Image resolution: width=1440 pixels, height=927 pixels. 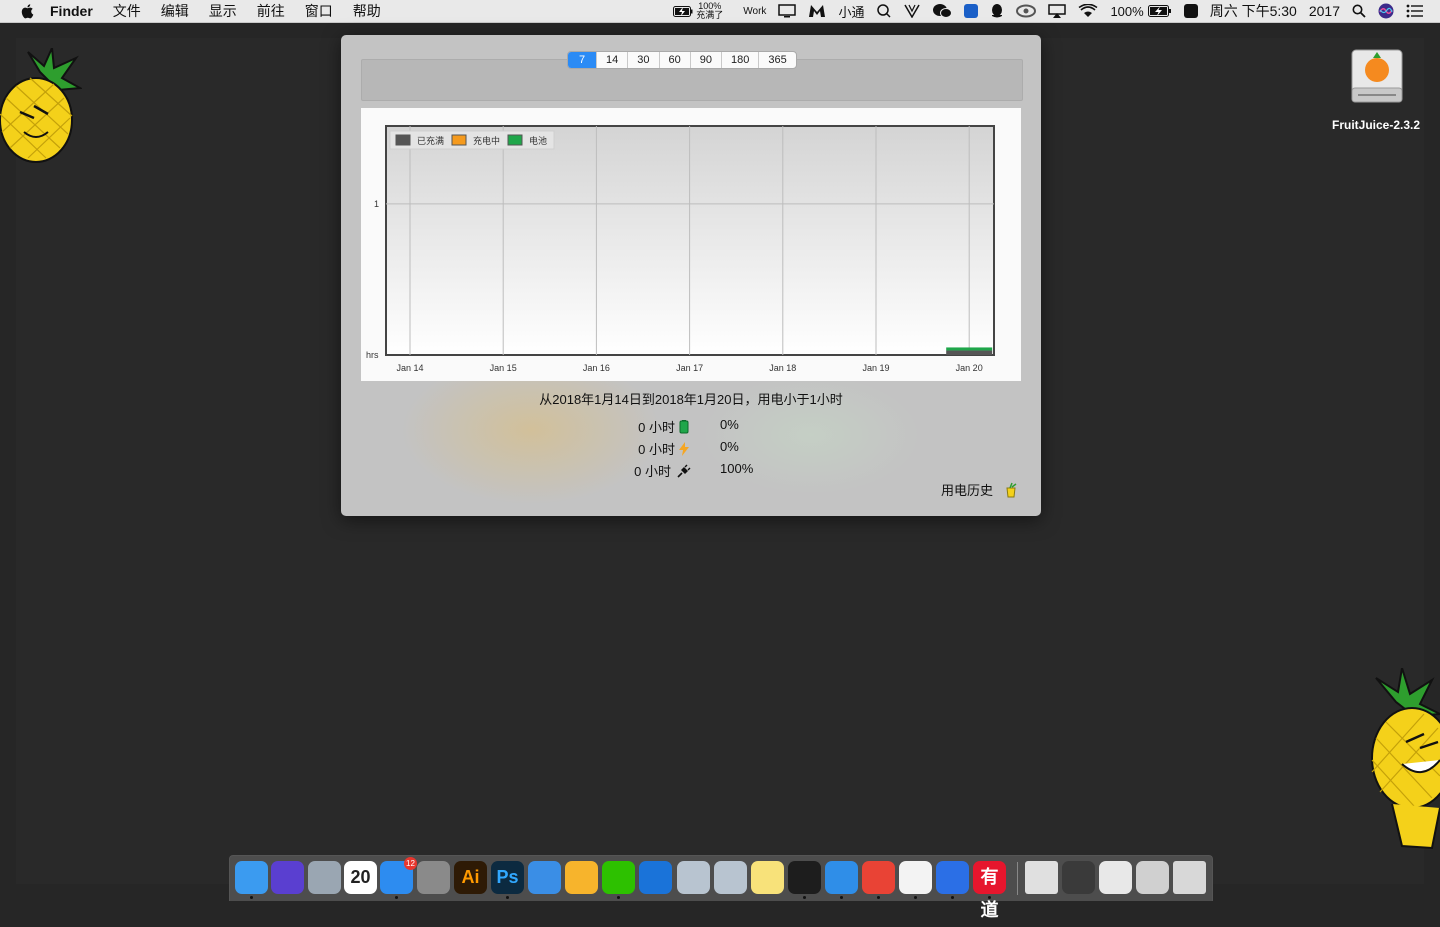 I want to click on vector-icon, so click(x=912, y=11).